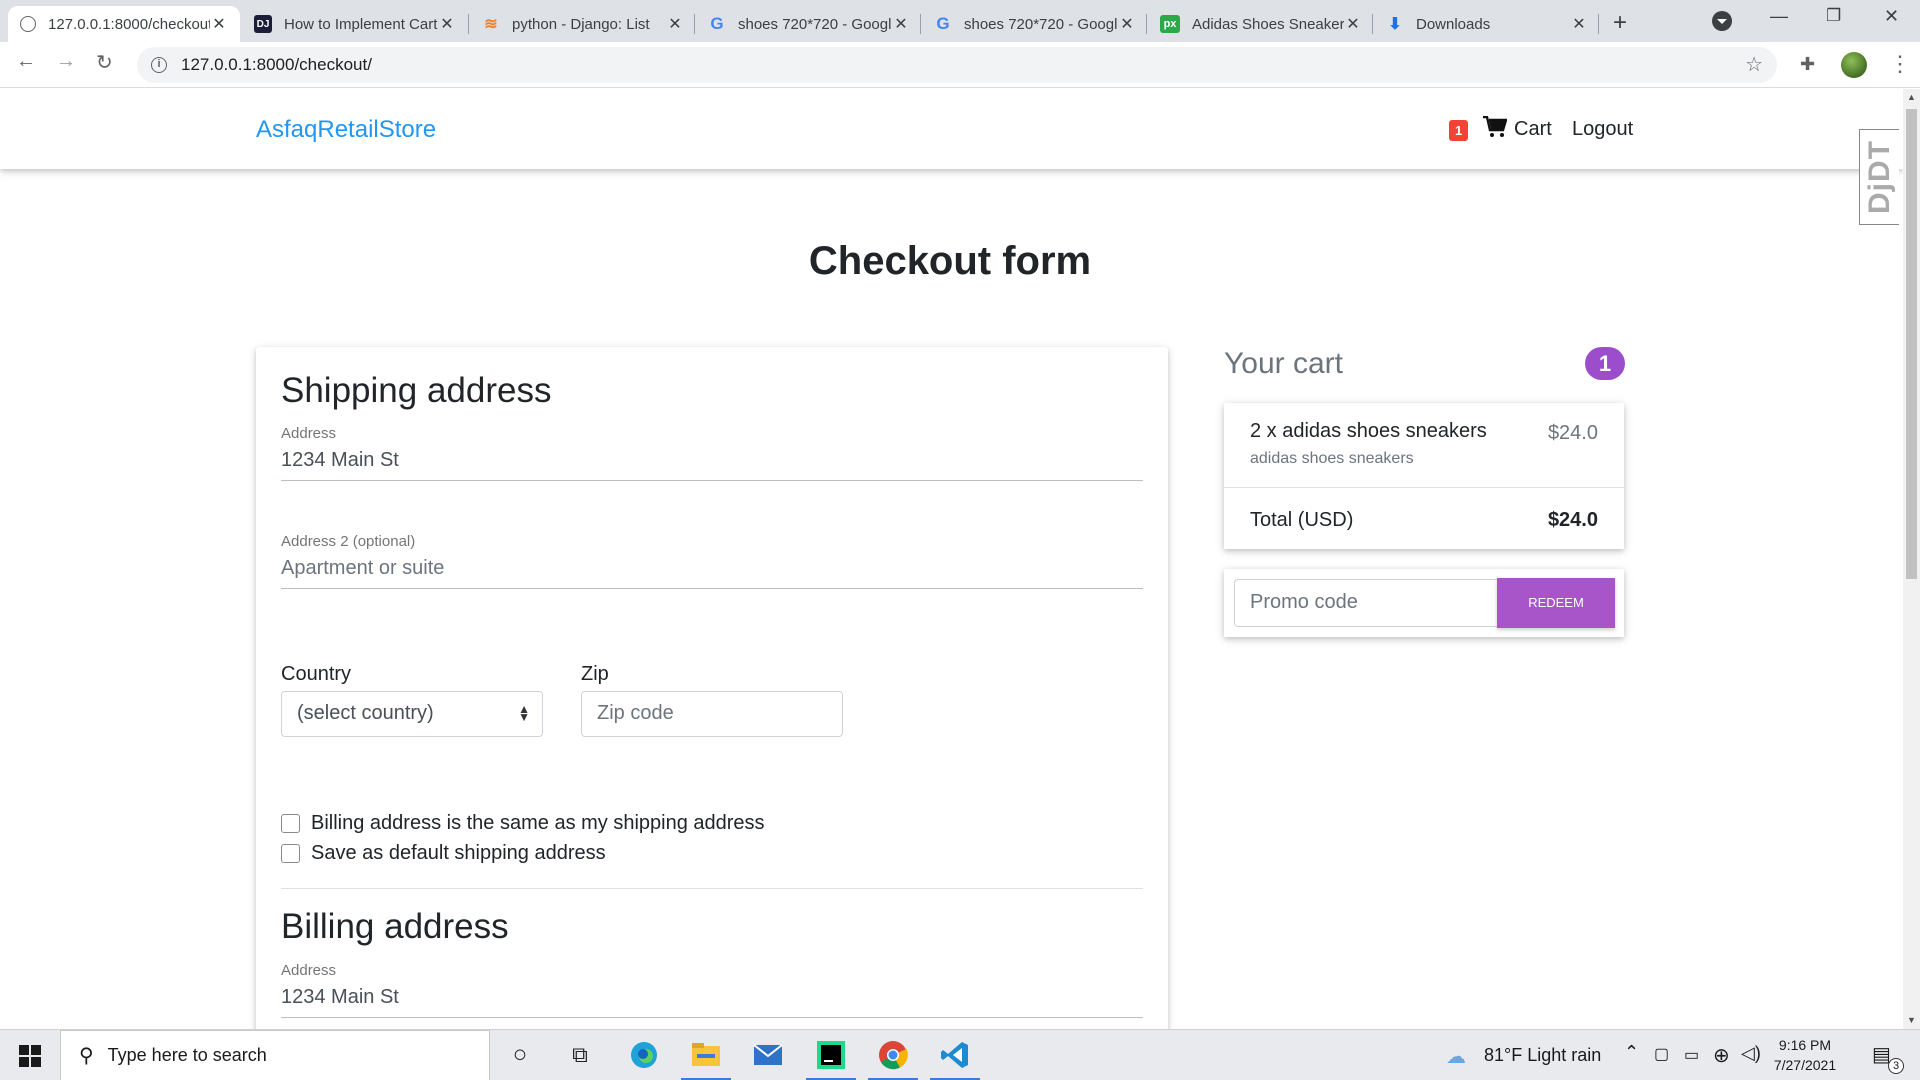 The image size is (1920, 1080). Describe the element at coordinates (524, 713) in the screenshot. I see `select-arrows-icon: ▲ ▼` at that location.